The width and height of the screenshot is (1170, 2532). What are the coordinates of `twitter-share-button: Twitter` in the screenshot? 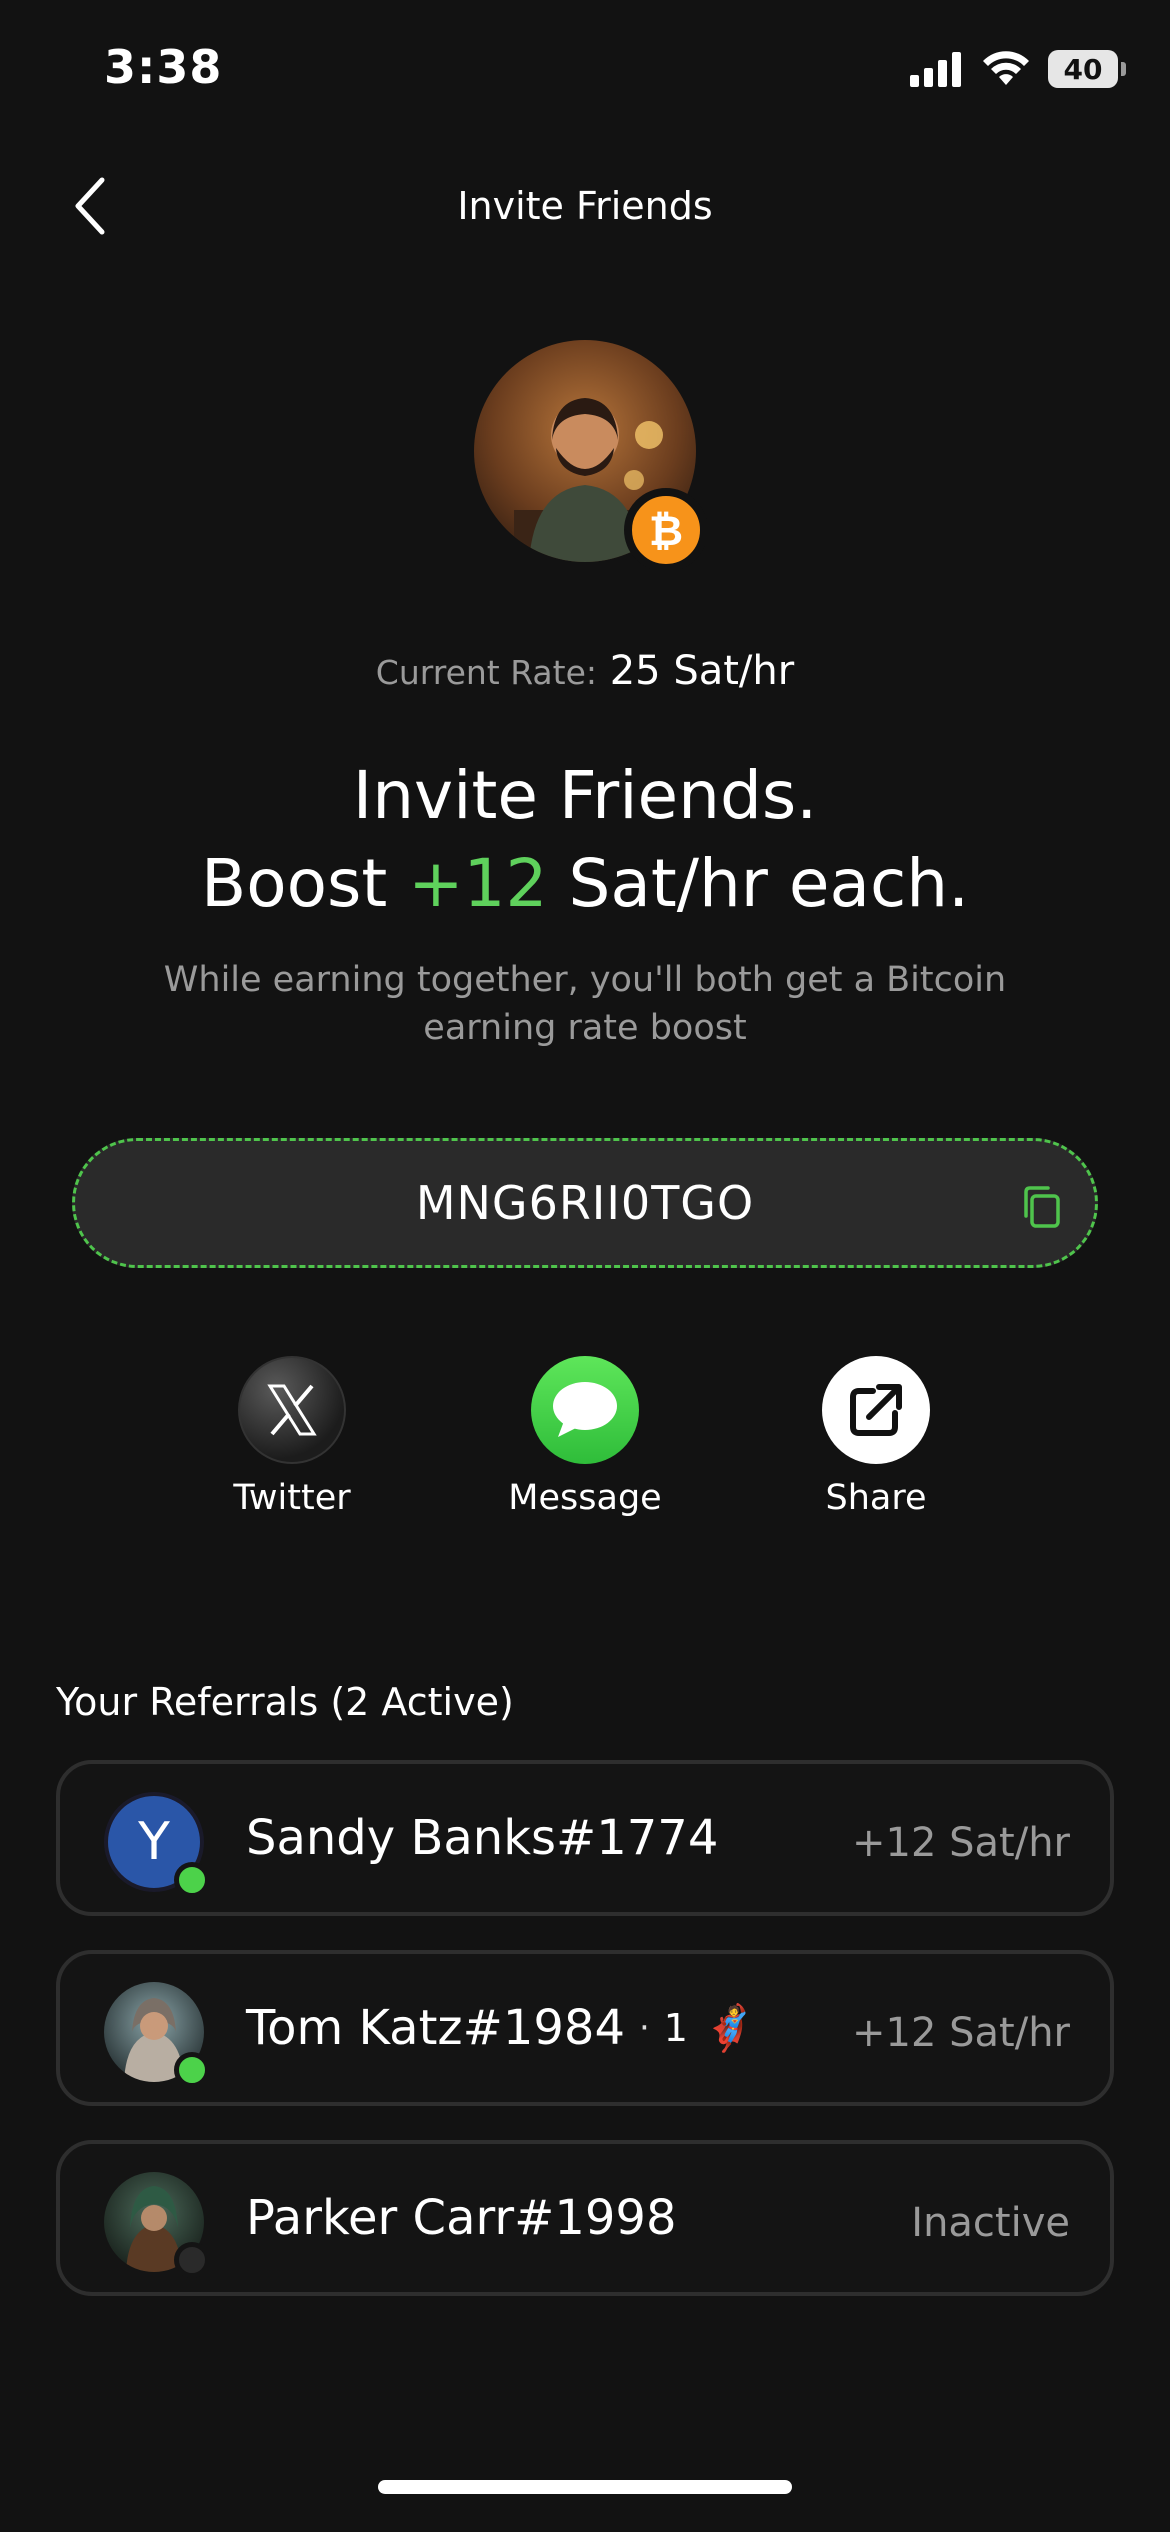 It's located at (292, 1437).